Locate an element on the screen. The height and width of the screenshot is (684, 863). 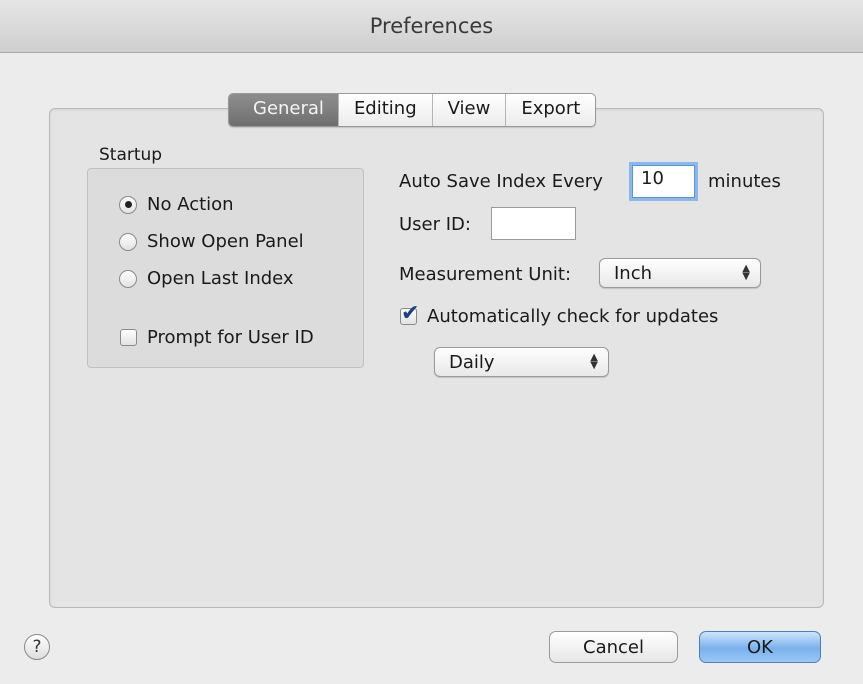
measurement-unit-select: Inch ▲ ▼ is located at coordinates (680, 273).